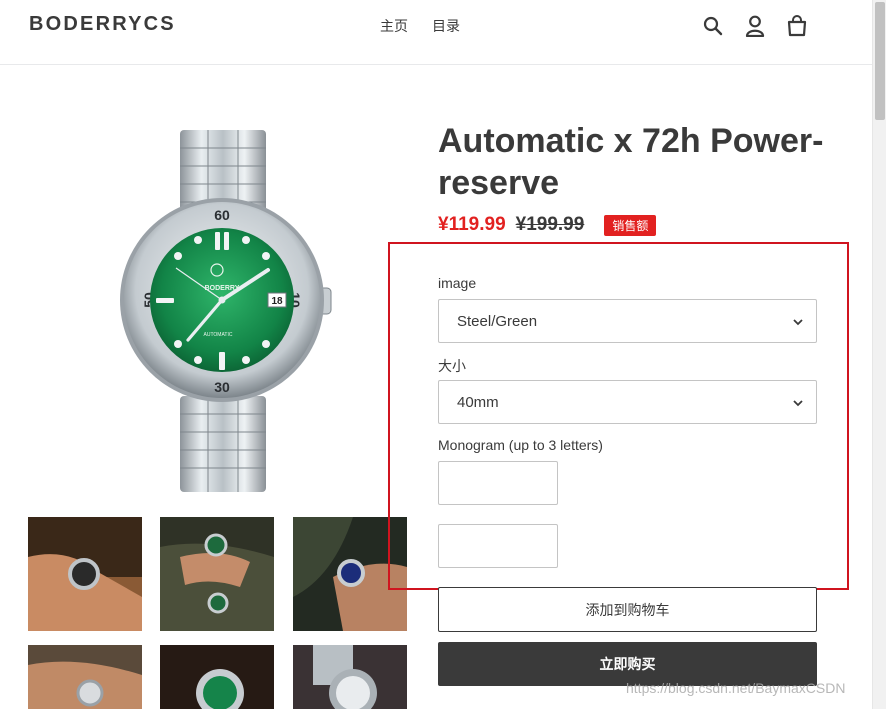 Image resolution: width=886 pixels, height=709 pixels. I want to click on account-icon, so click(755, 26).